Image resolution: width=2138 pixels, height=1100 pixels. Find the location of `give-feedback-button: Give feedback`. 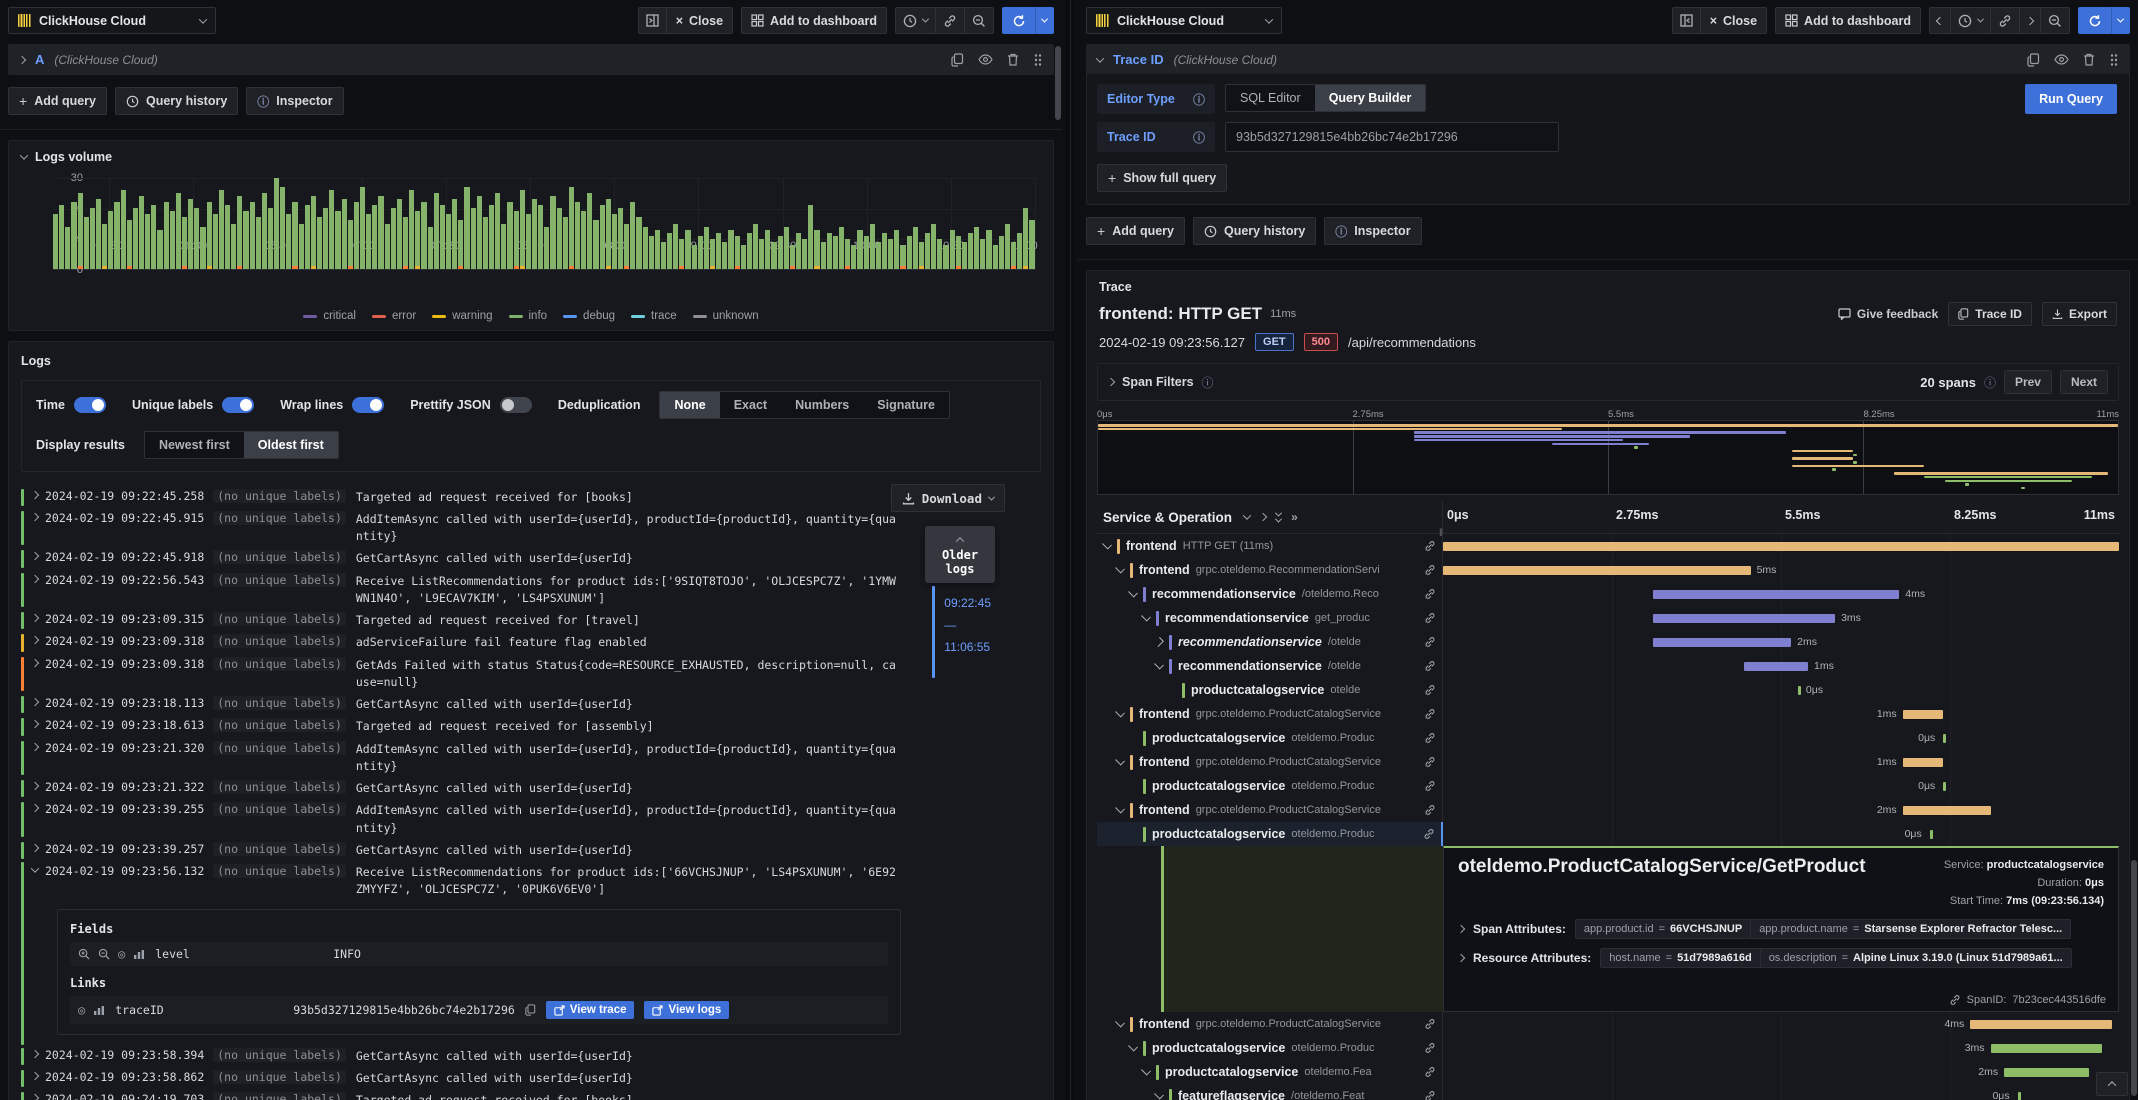

give-feedback-button: Give feedback is located at coordinates (1888, 314).